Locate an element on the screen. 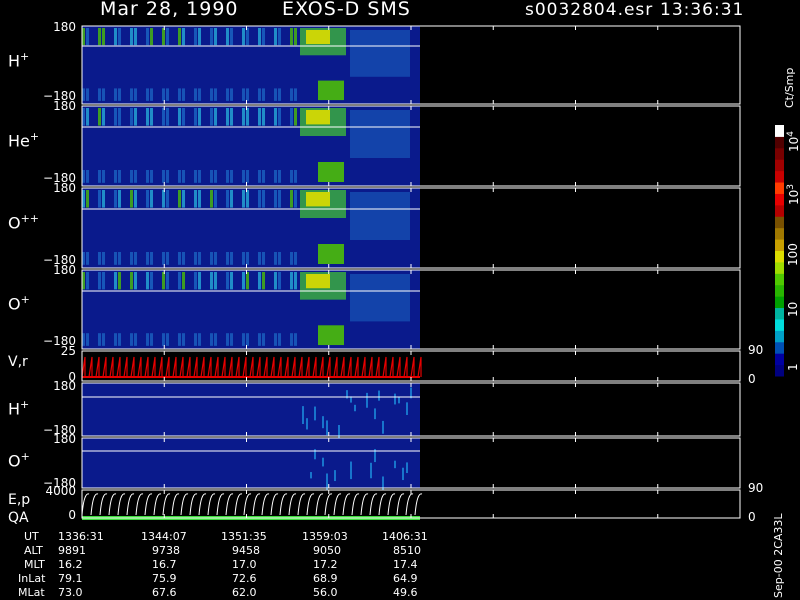 This screenshot has height=600, width=800. right-tick-top: 90 is located at coordinates (756, 350).